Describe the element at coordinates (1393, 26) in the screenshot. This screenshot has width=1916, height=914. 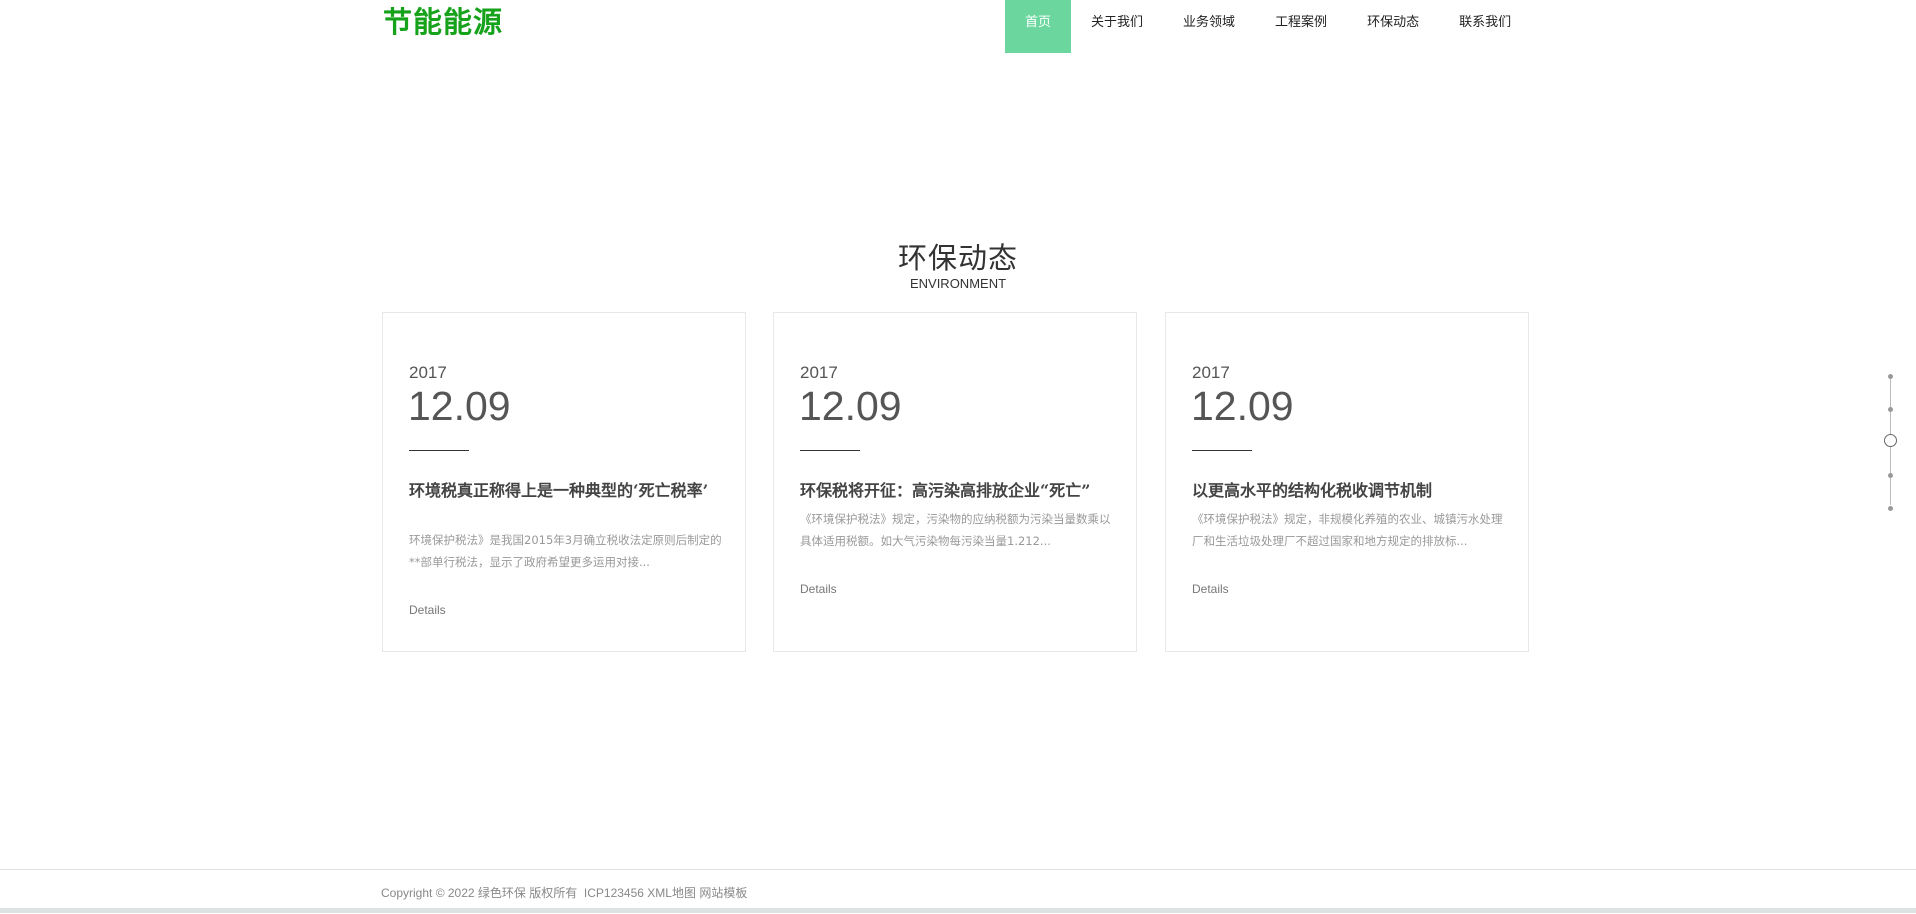
I see `nav-item-news: 环保动态` at that location.